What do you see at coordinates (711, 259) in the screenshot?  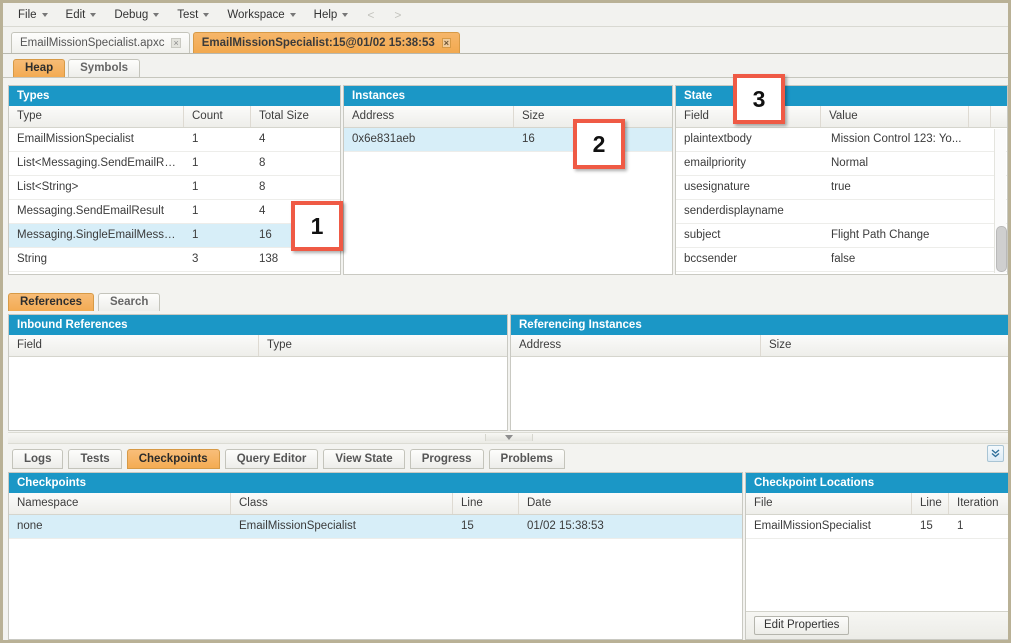 I see `cell-field: bccsender` at bounding box center [711, 259].